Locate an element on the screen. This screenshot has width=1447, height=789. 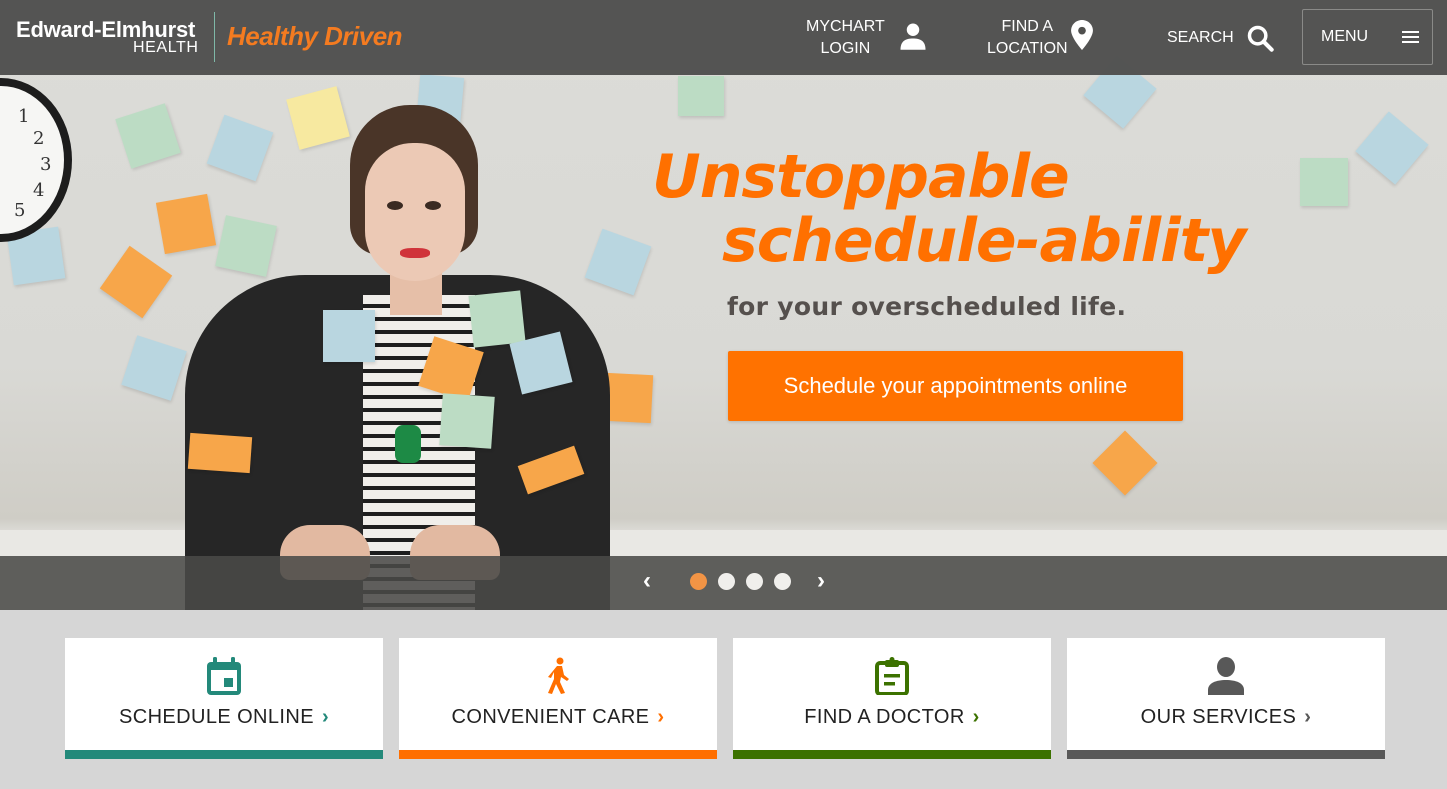
card-label-text: CONVENIENT CARE is located at coordinates (550, 717).